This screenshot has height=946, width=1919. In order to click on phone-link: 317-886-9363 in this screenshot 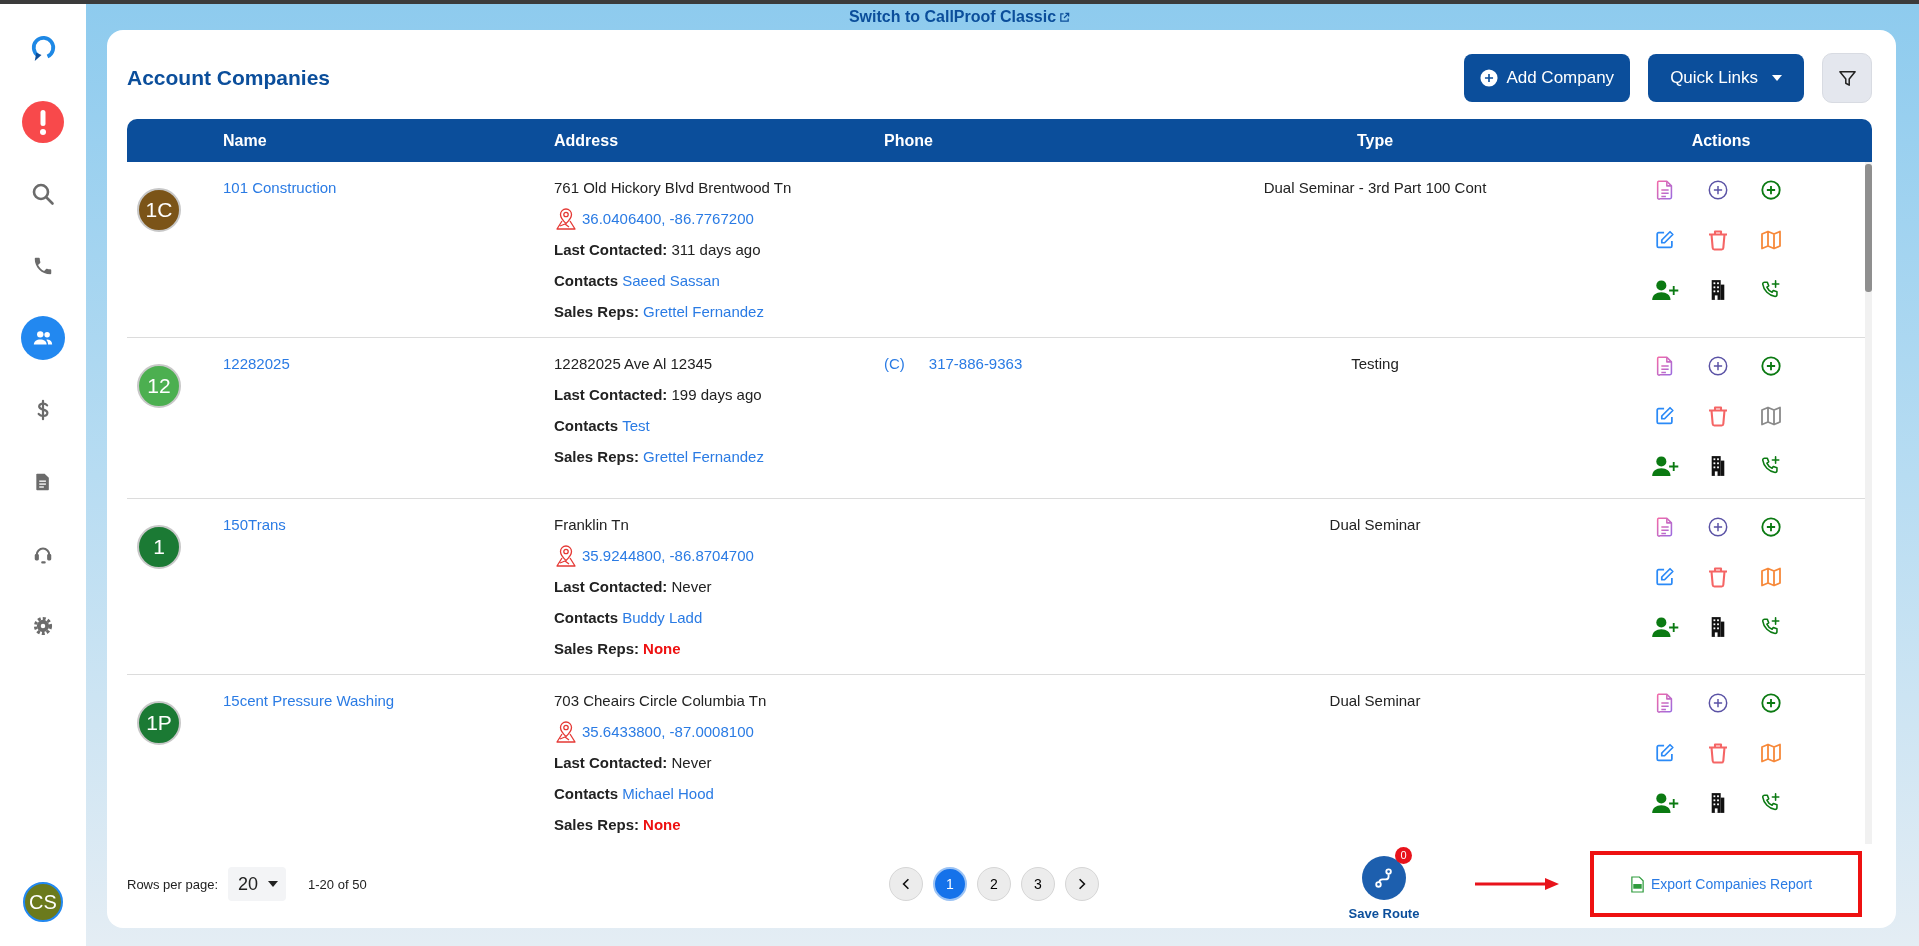, I will do `click(975, 363)`.